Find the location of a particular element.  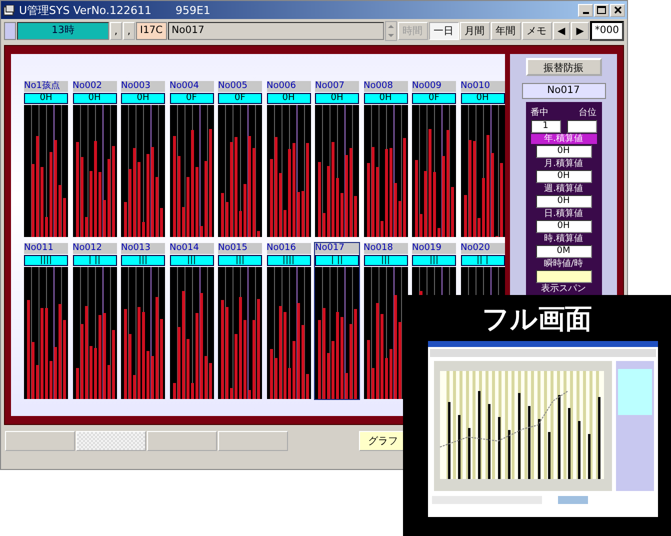

point-label: No006 is located at coordinates (288, 86).